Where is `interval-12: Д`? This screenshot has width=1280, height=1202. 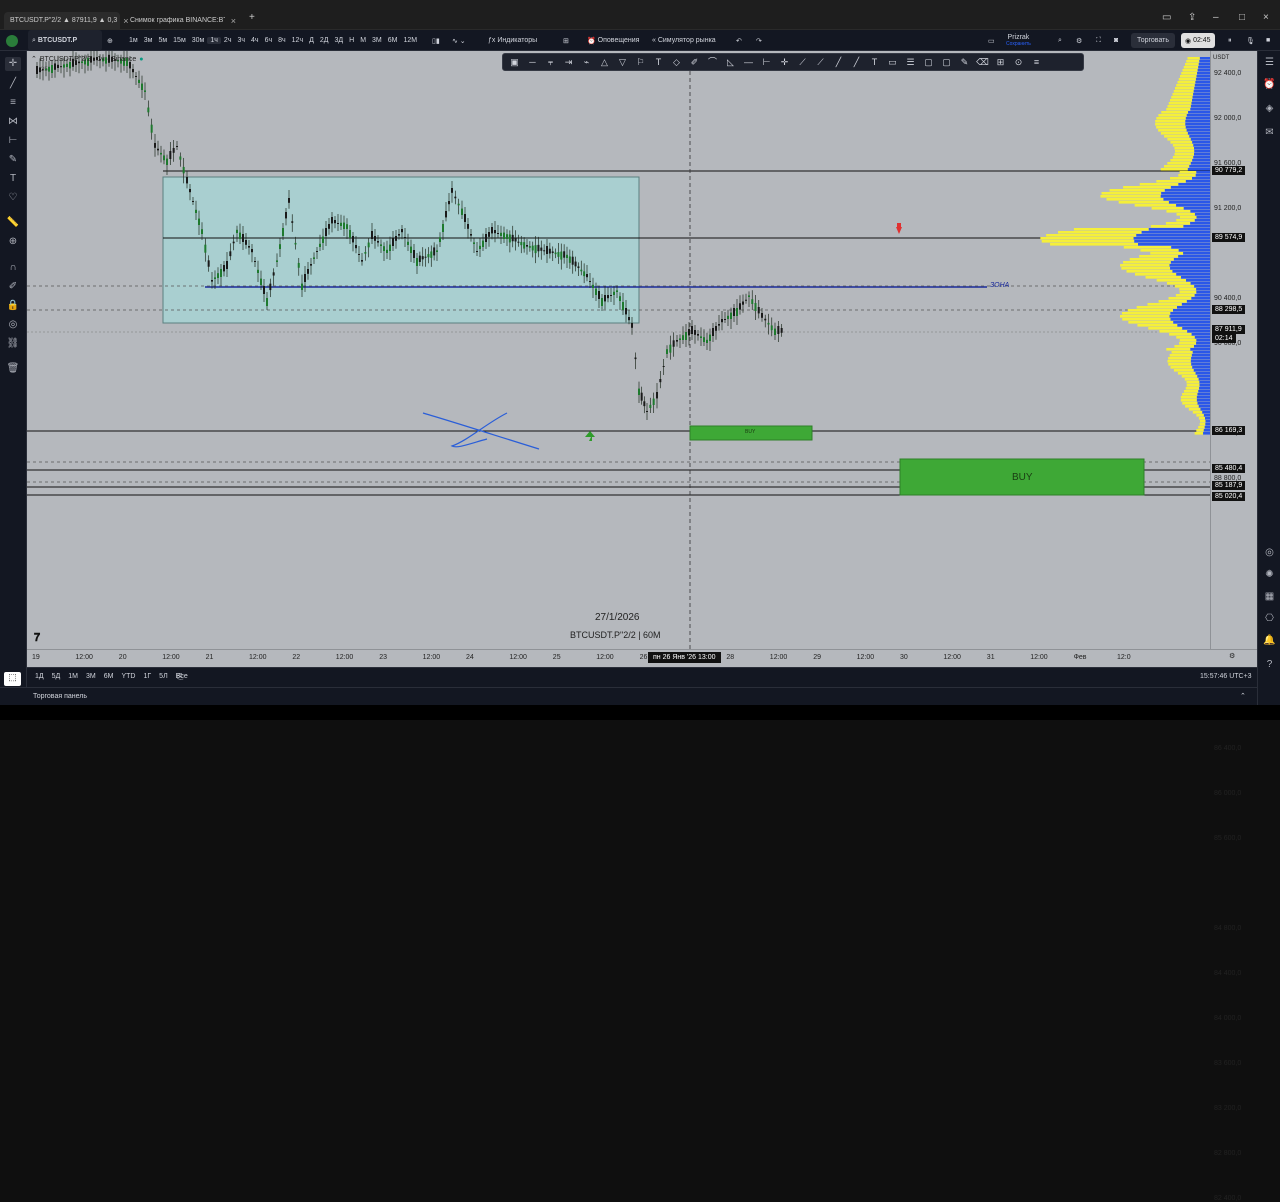
interval-12: Д is located at coordinates (311, 40).